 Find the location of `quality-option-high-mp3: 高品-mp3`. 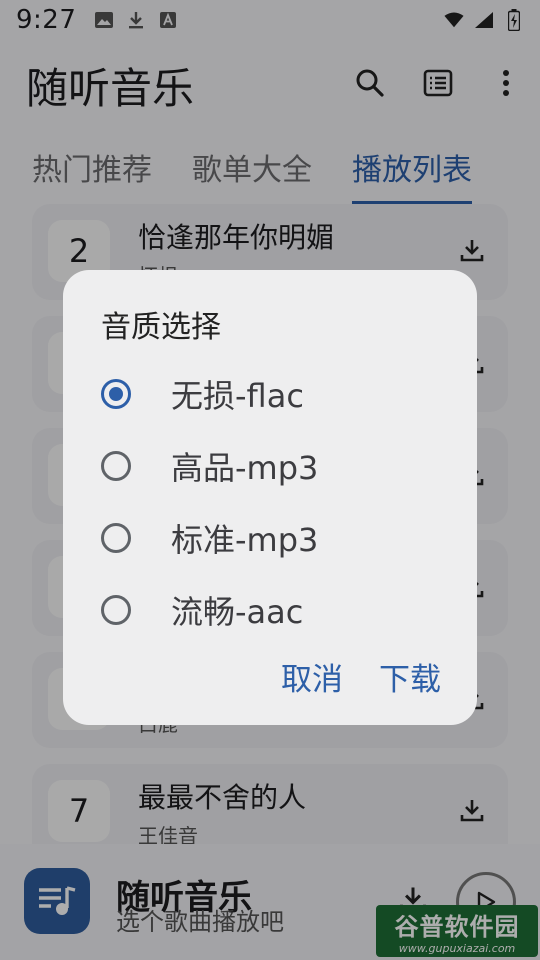

quality-option-high-mp3: 高品-mp3 is located at coordinates (270, 466).